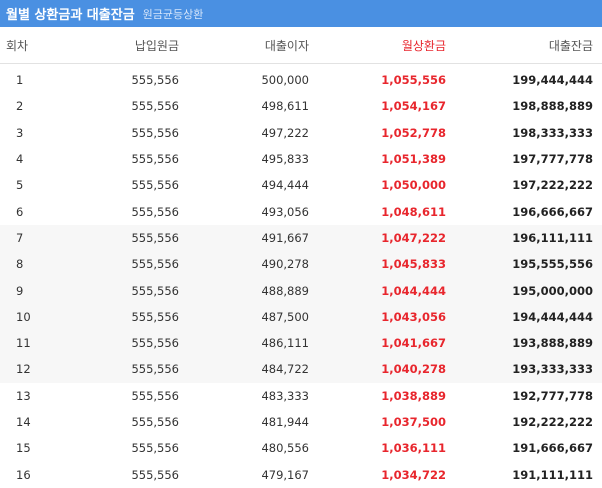  I want to click on cell-balance: 196,111,111, so click(524, 238).